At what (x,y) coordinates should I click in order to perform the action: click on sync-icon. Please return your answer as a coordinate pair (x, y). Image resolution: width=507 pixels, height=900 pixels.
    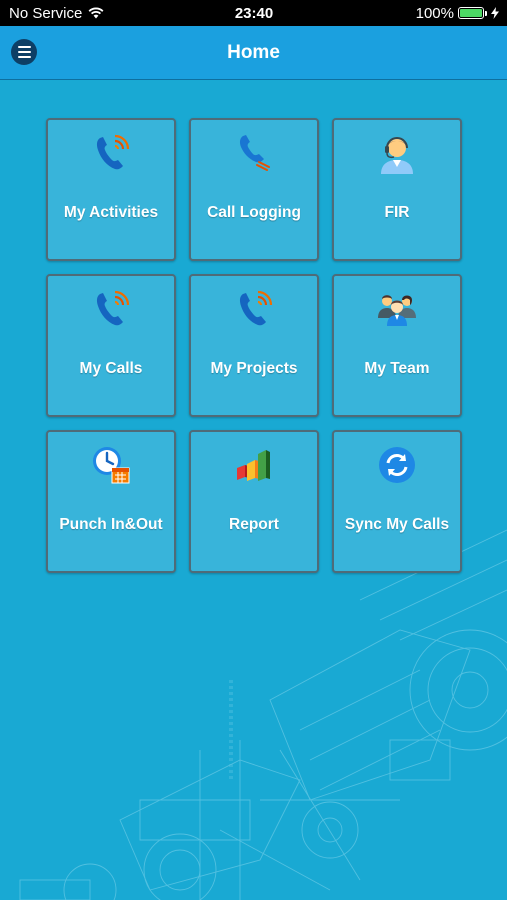
    Looking at the image, I should click on (397, 465).